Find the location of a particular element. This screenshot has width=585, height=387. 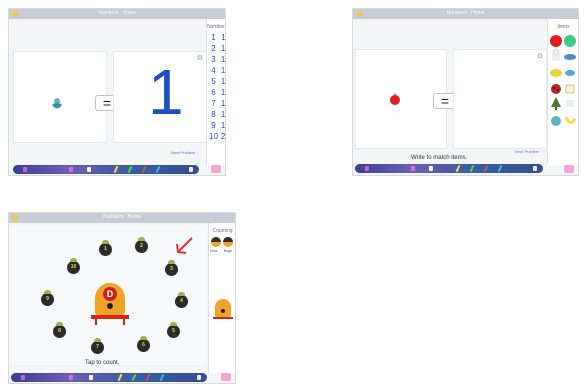

sidebar-title: Counting is located at coordinates (222, 231).